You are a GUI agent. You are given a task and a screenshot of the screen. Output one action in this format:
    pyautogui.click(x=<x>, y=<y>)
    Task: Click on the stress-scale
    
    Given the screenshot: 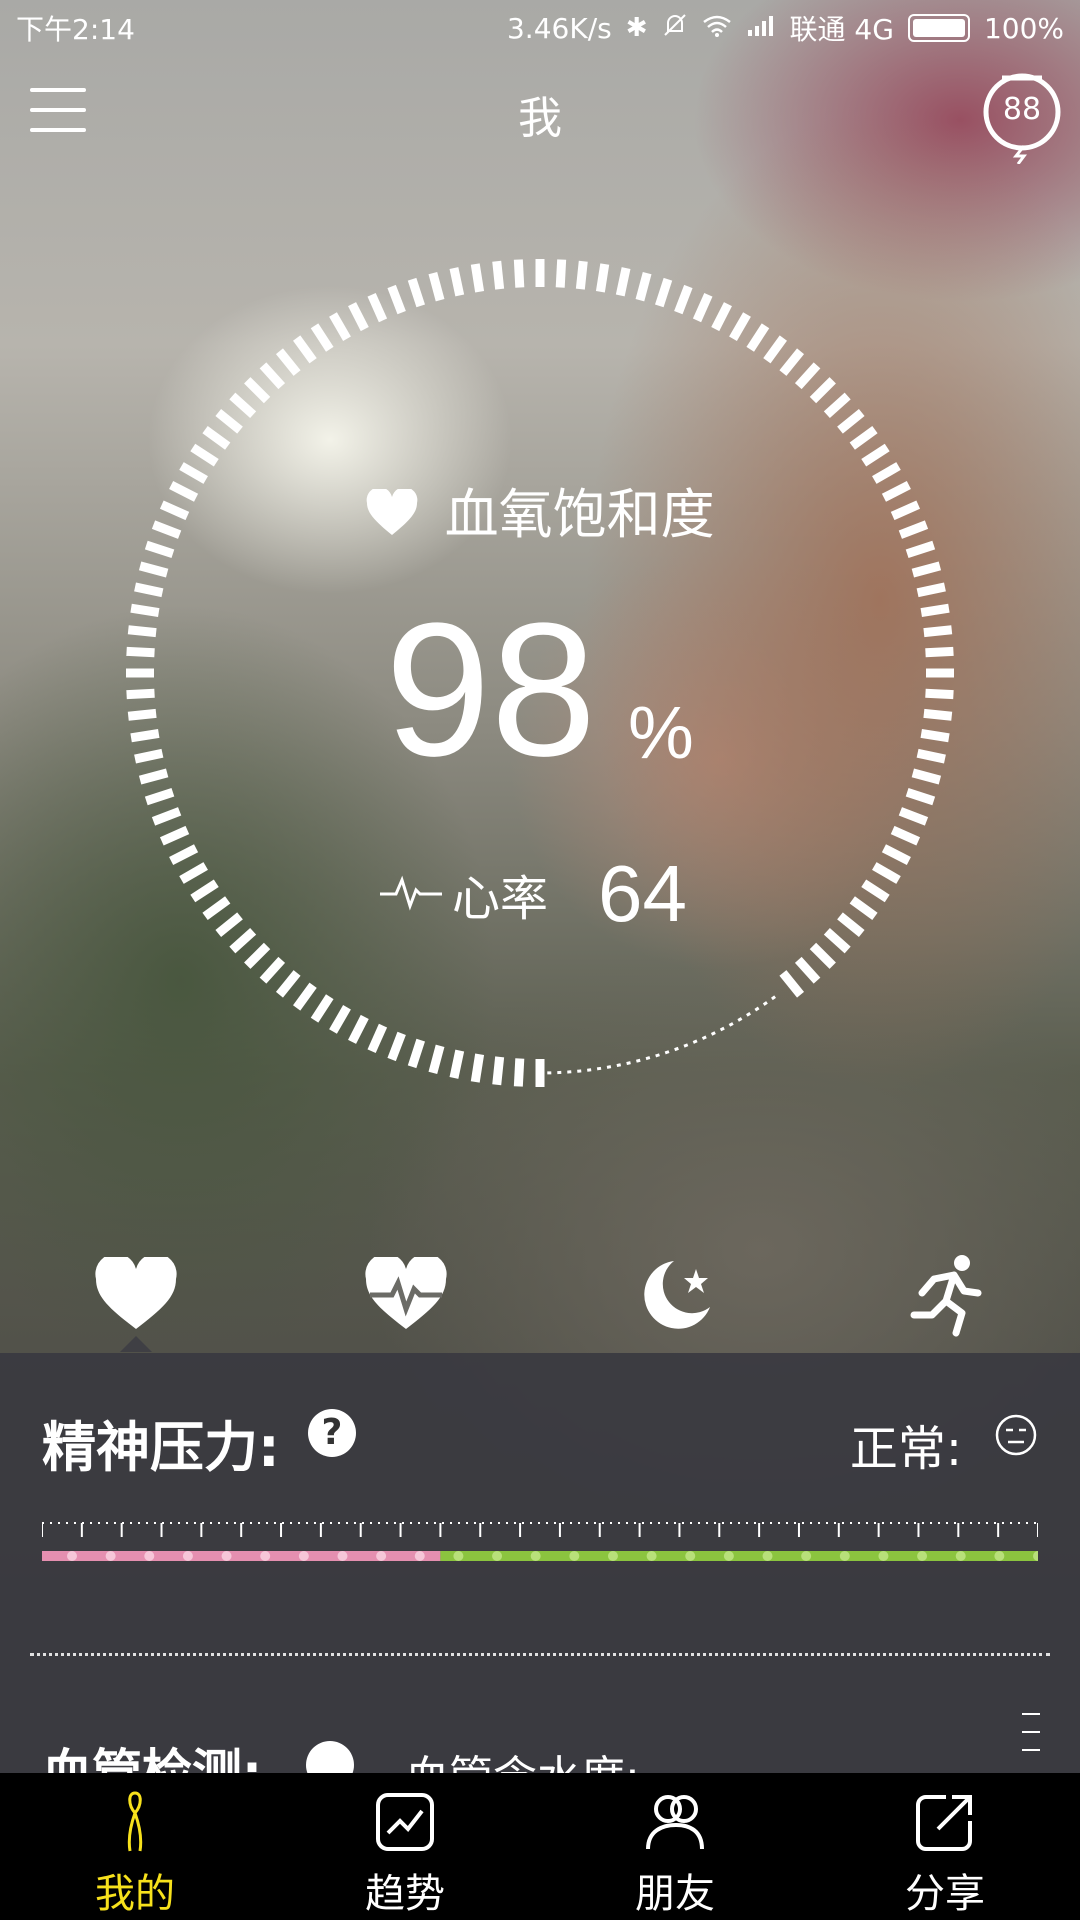 What is the action you would take?
    pyautogui.click(x=540, y=1541)
    